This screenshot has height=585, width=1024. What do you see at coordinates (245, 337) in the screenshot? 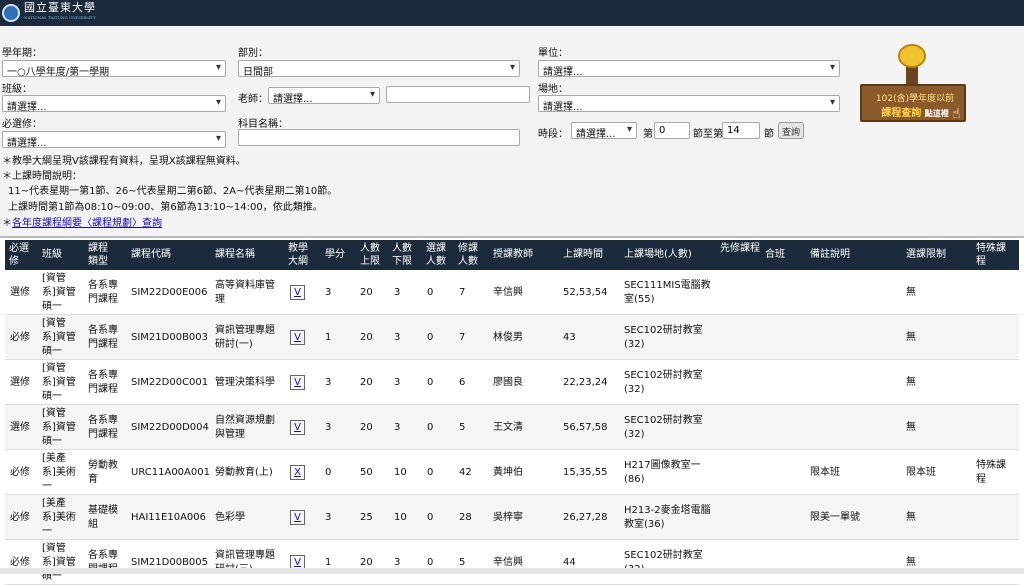
I see `cell-name: 資訊管理專題研討(一)` at bounding box center [245, 337].